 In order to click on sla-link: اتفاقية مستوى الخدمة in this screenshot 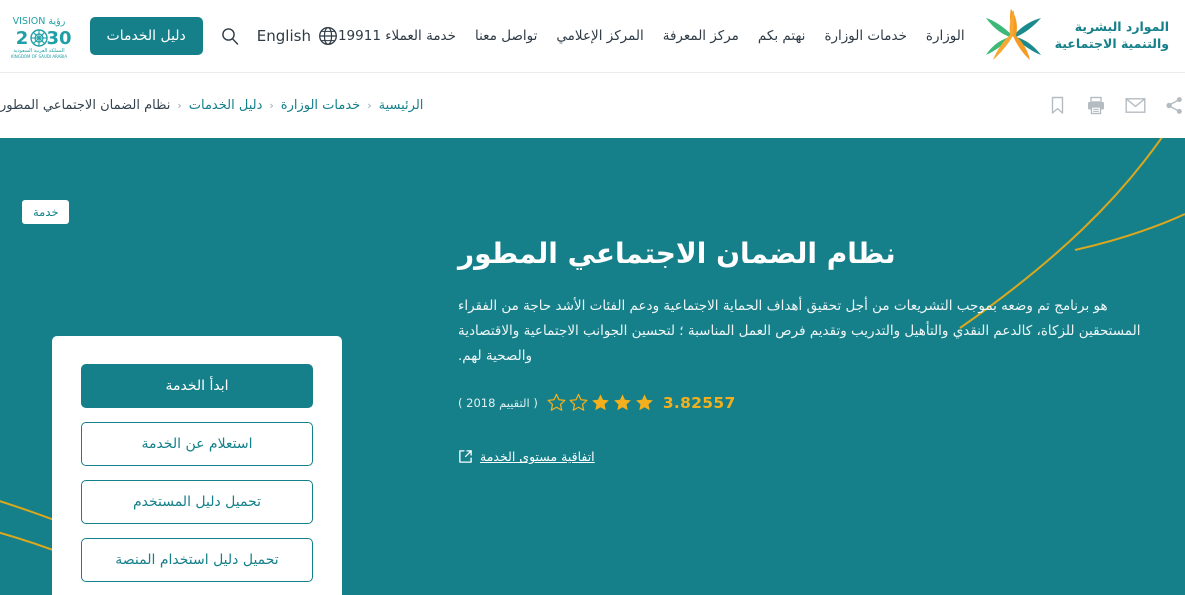, I will do `click(526, 456)`.